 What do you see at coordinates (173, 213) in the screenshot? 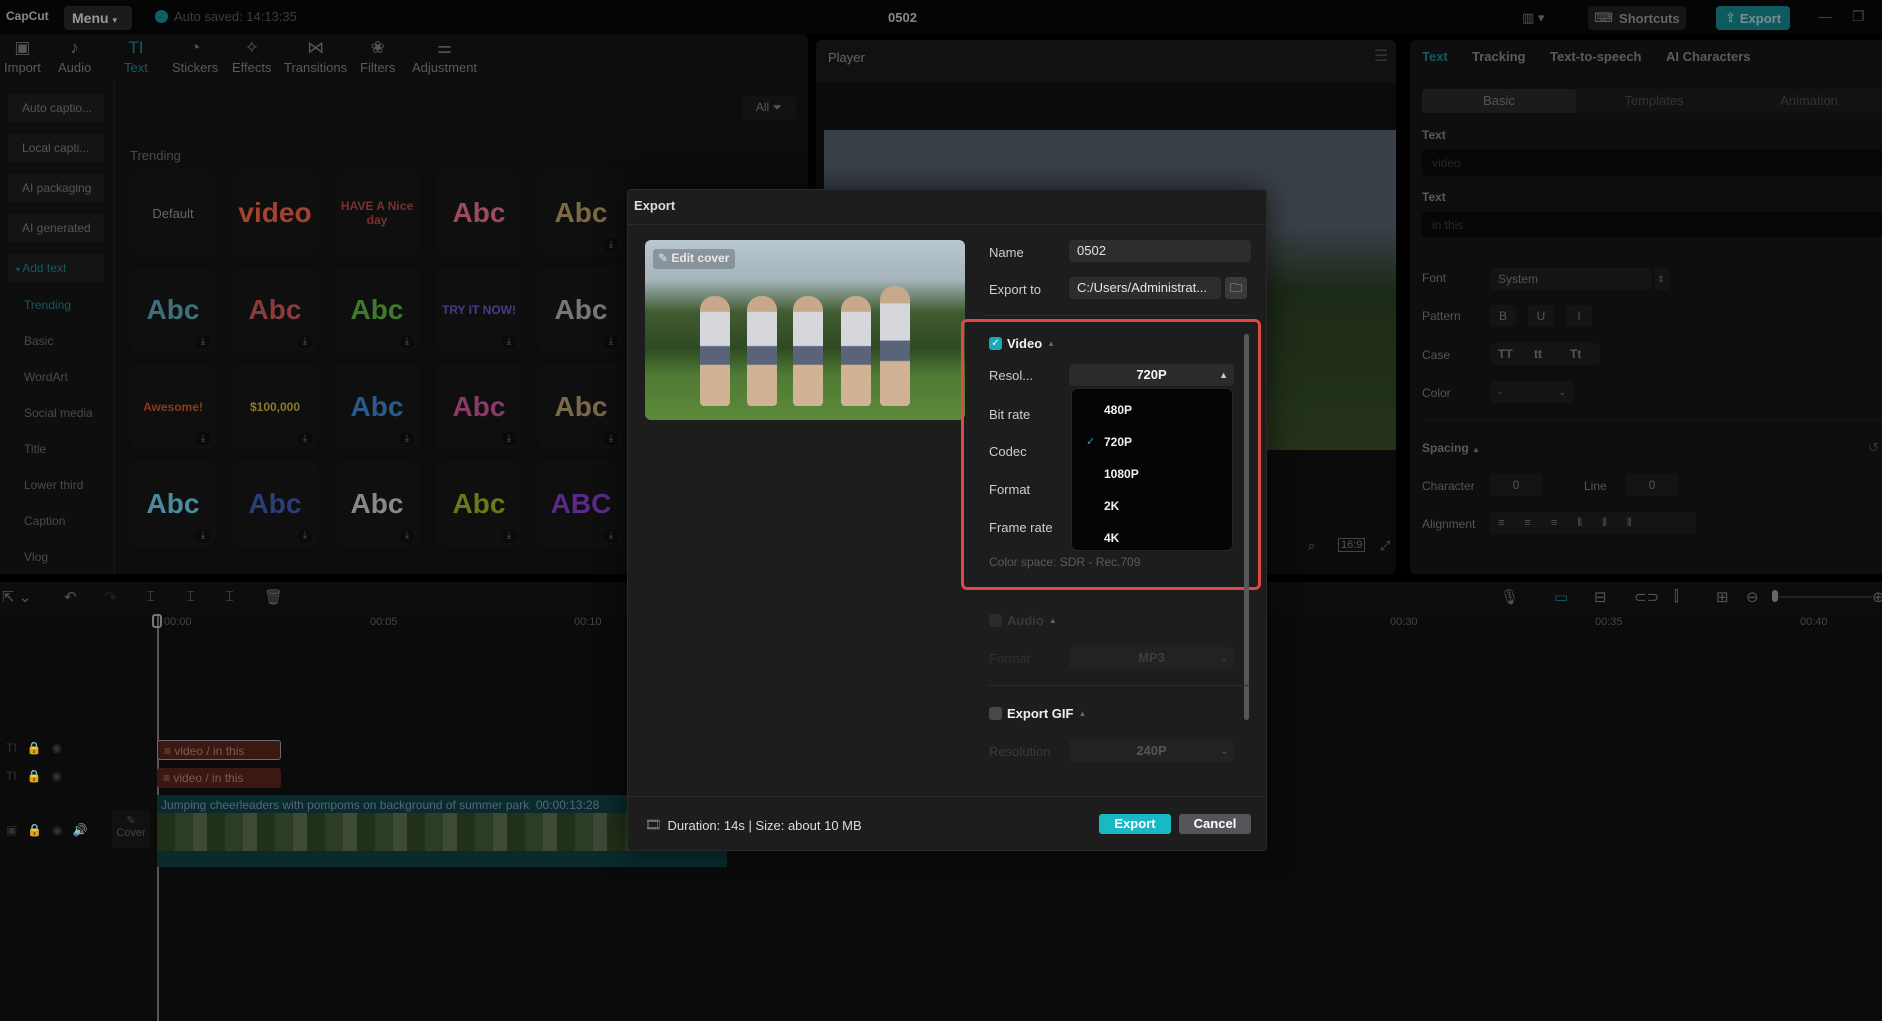
I see `text-template-tile: Default` at bounding box center [173, 213].